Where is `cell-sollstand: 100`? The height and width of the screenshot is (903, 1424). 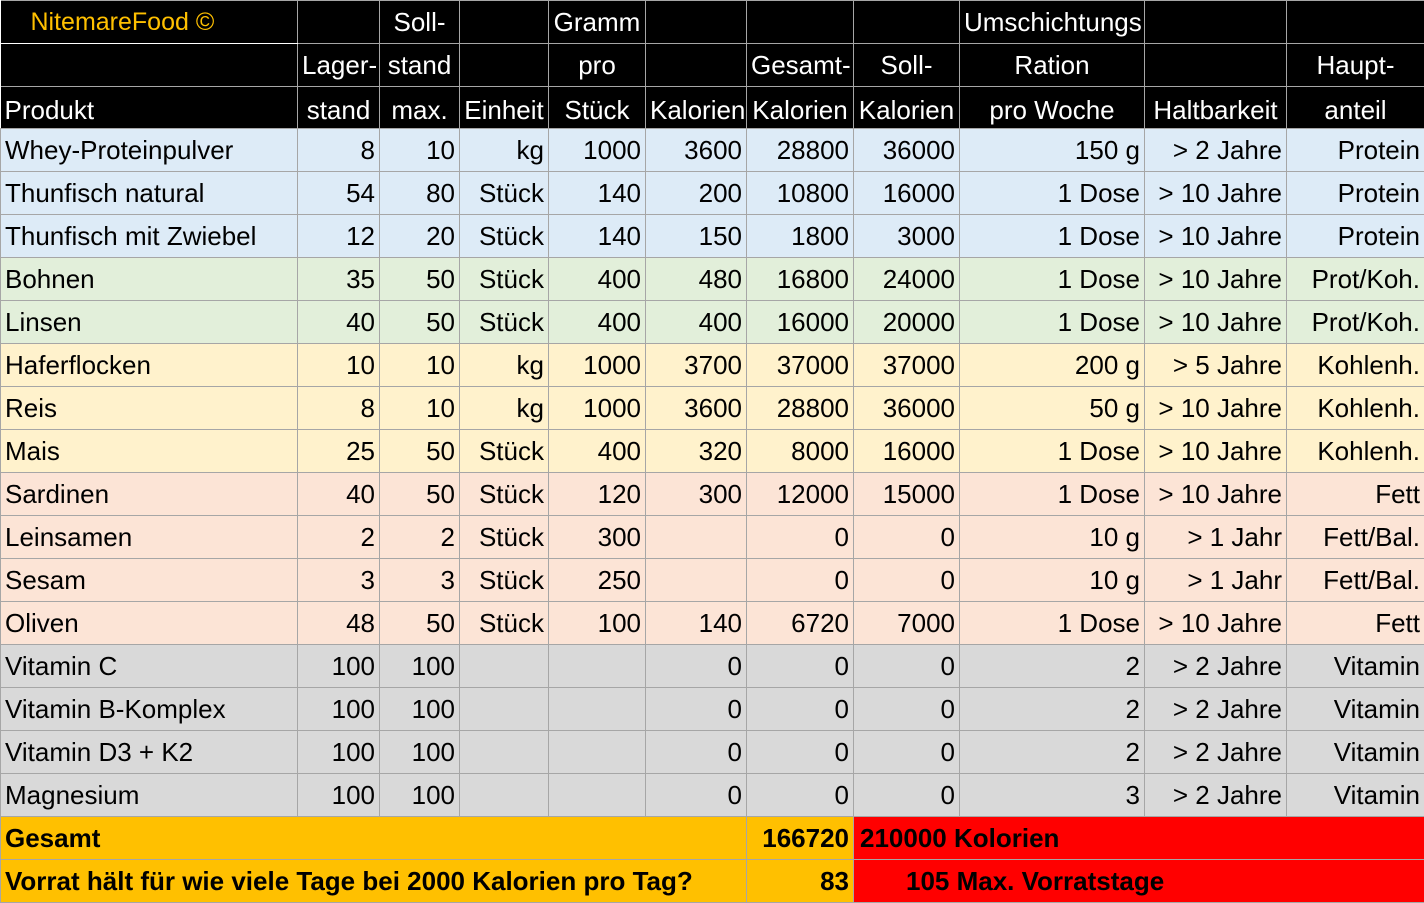 cell-sollstand: 100 is located at coordinates (420, 666).